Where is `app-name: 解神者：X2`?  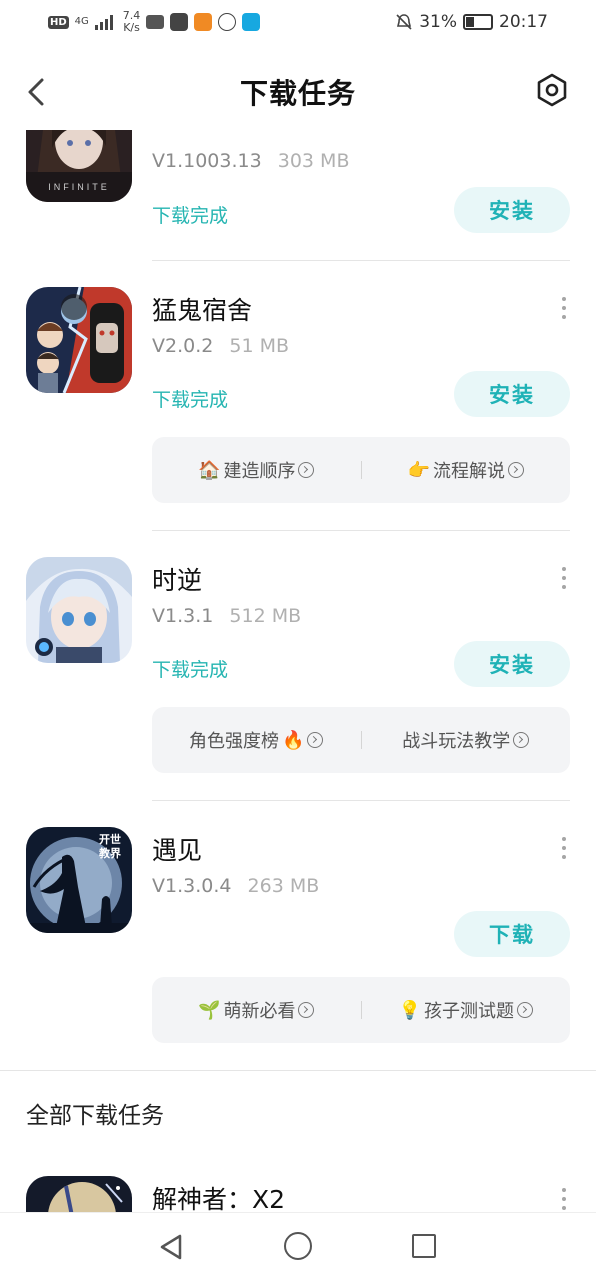 app-name: 解神者：X2 is located at coordinates (219, 1198).